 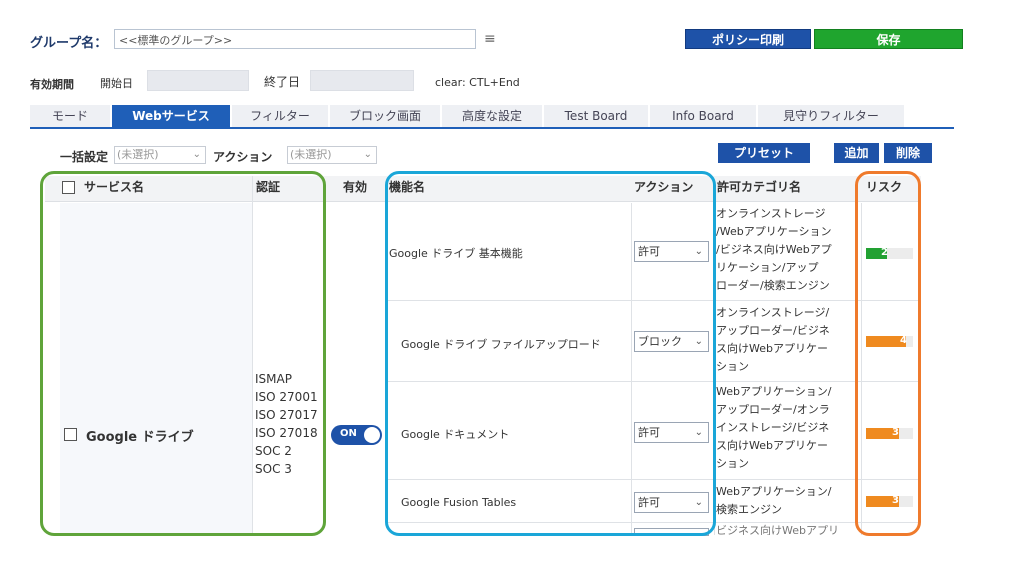 I want to click on clear-hint: clear: CTL+End, so click(x=477, y=82).